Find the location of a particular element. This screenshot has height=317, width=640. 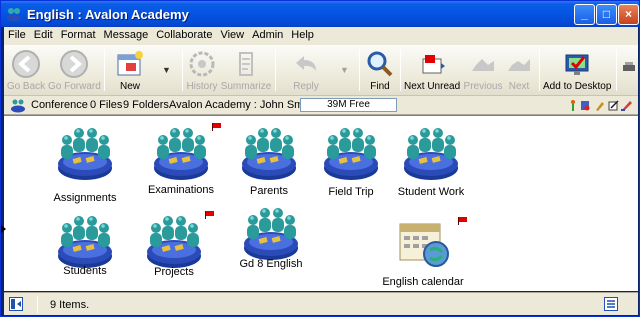

folder-count: 9 Folders is located at coordinates (146, 105).